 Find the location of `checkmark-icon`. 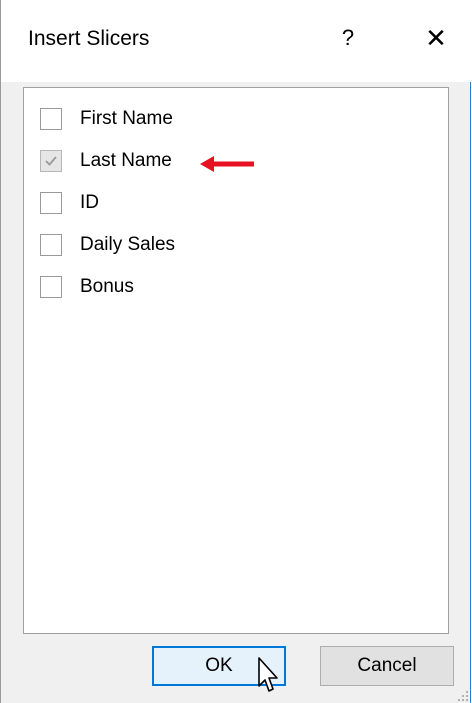

checkmark-icon is located at coordinates (51, 161).